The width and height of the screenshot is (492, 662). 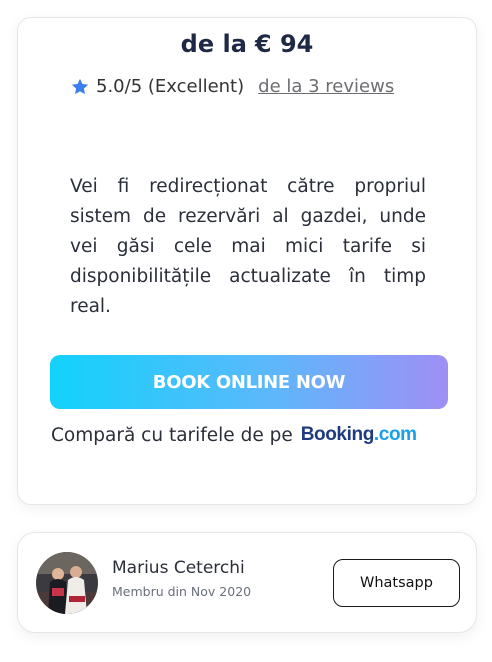 What do you see at coordinates (396, 583) in the screenshot?
I see `whatsapp-button: Whatsapp` at bounding box center [396, 583].